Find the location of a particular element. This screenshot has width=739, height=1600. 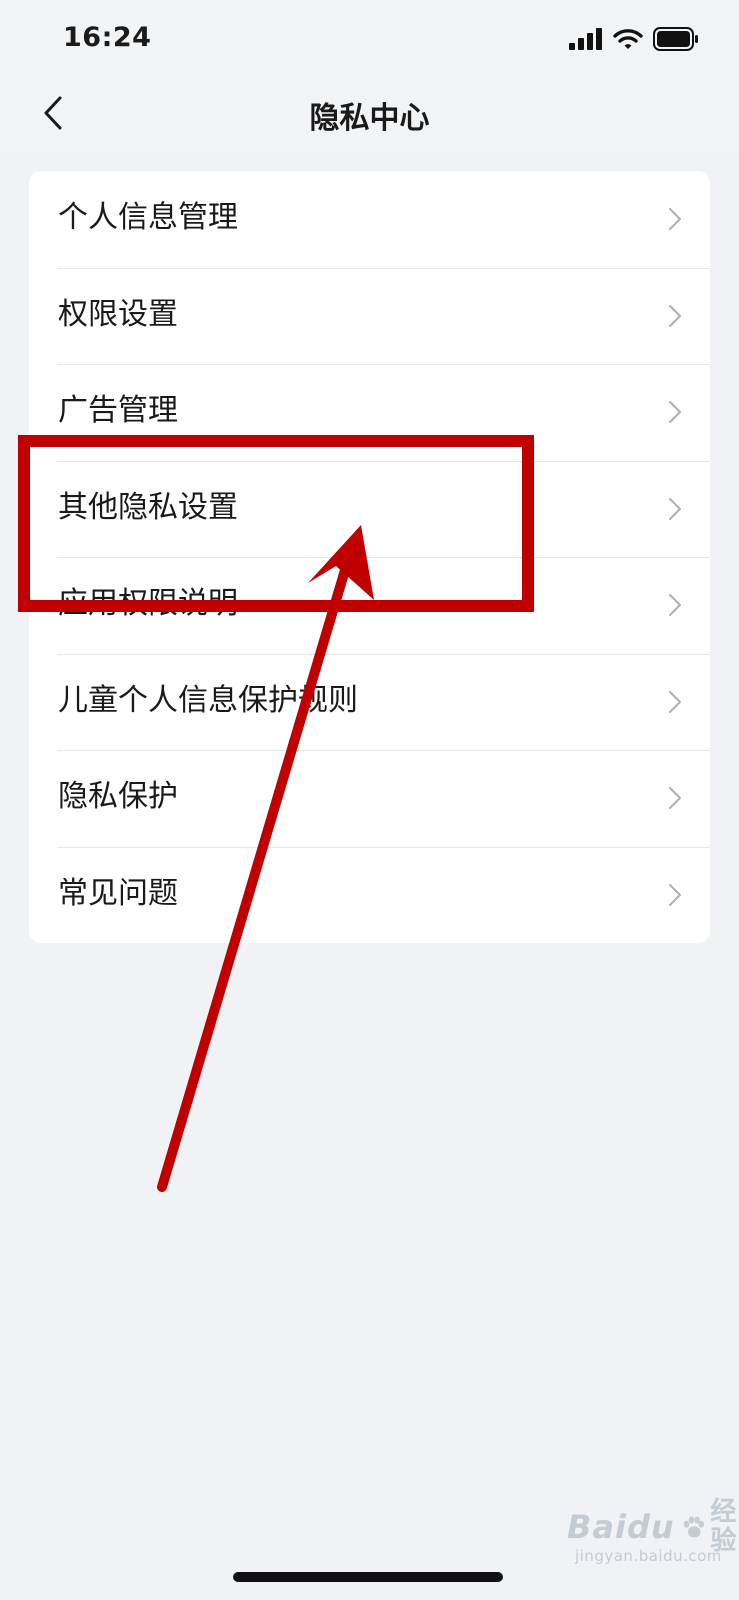

watermark-brand: Baidu is located at coordinates (621, 1526).